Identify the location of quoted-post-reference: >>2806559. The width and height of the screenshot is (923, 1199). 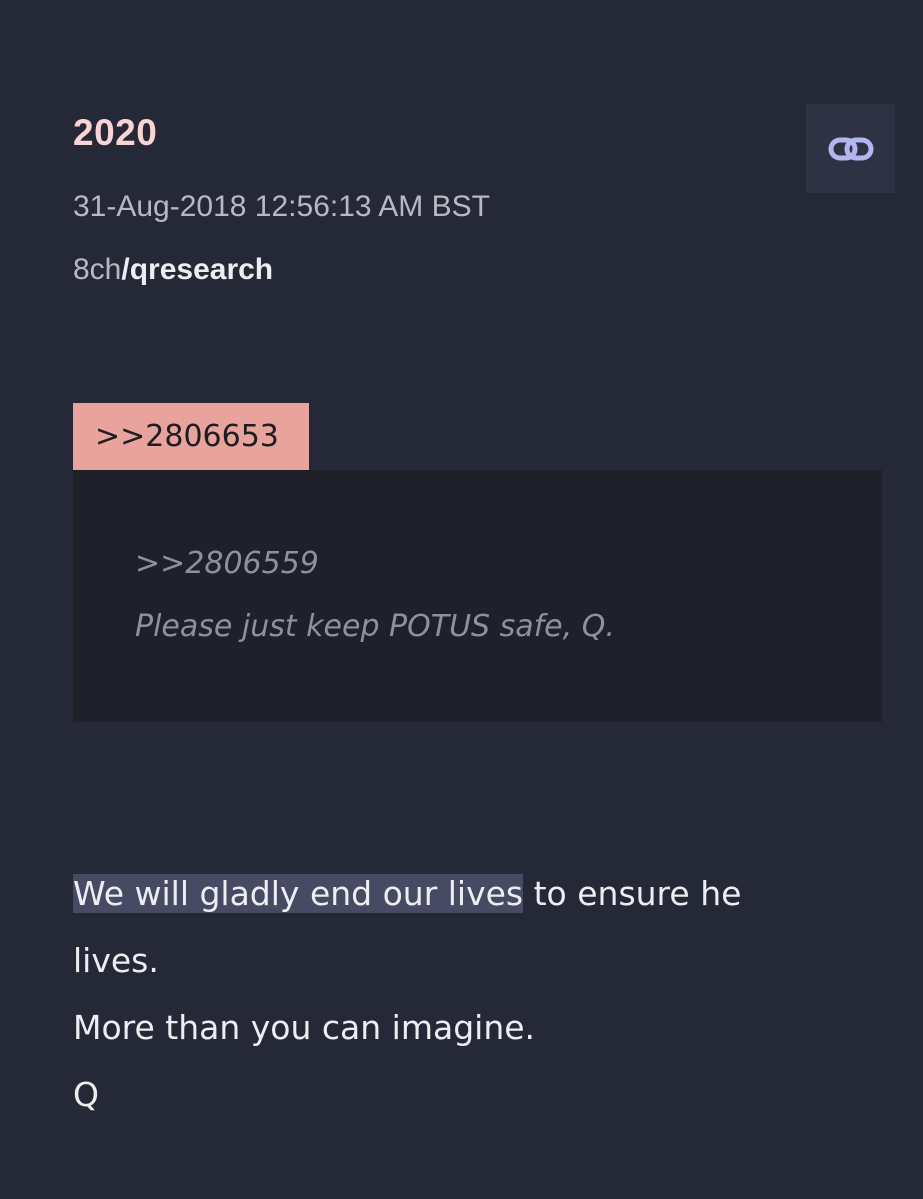
(227, 563).